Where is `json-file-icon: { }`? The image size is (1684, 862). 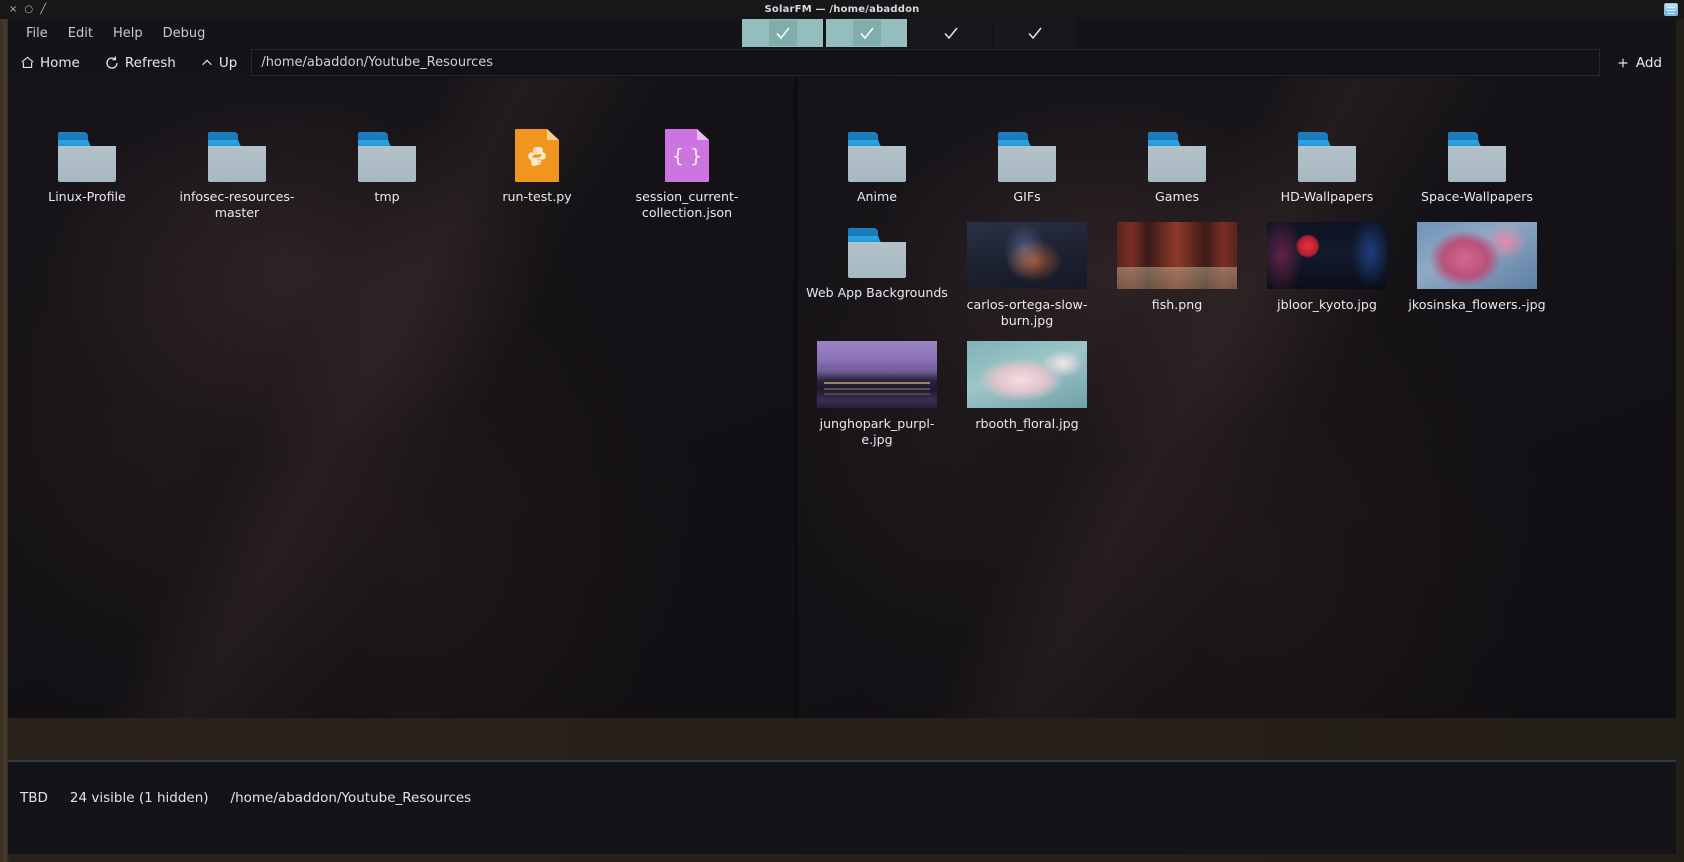
json-file-icon: { } is located at coordinates (687, 153).